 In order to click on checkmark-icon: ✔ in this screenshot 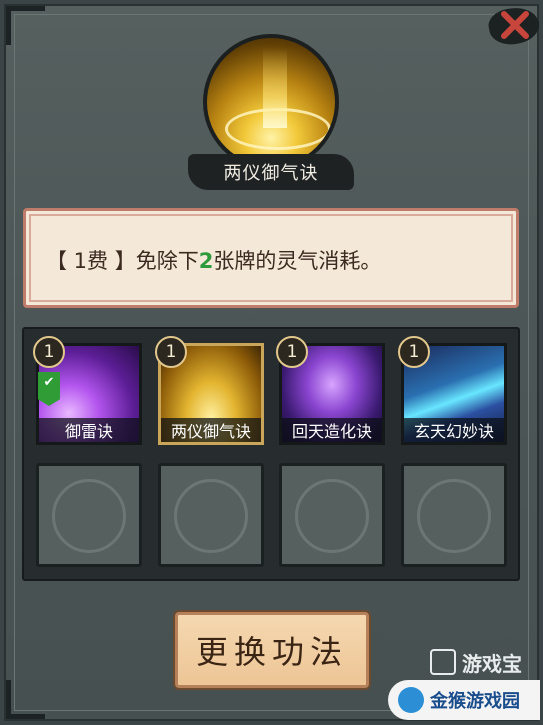, I will do `click(49, 389)`.